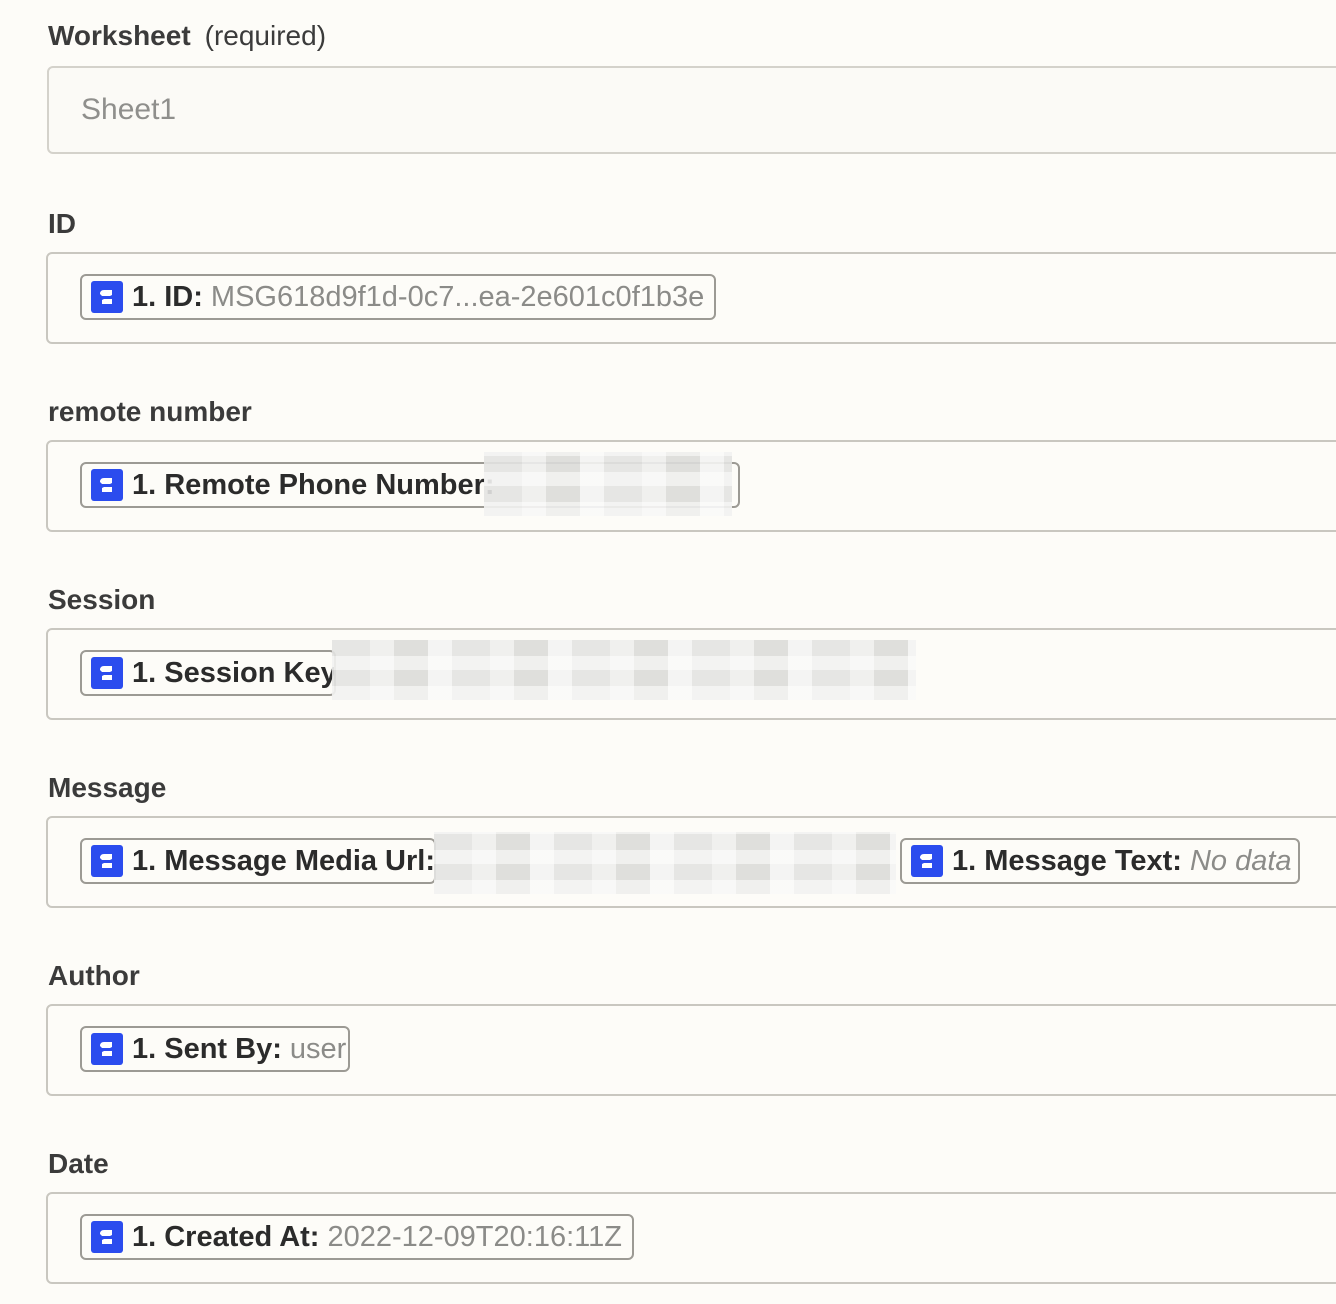 The image size is (1336, 1304). Describe the element at coordinates (150, 411) in the screenshot. I see `remote-number-label: remote number` at that location.